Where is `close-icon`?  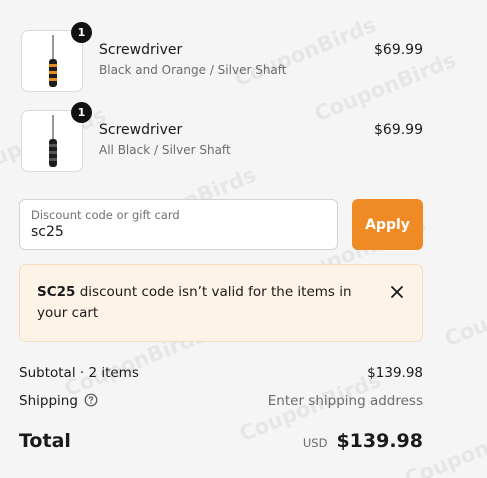 close-icon is located at coordinates (397, 292).